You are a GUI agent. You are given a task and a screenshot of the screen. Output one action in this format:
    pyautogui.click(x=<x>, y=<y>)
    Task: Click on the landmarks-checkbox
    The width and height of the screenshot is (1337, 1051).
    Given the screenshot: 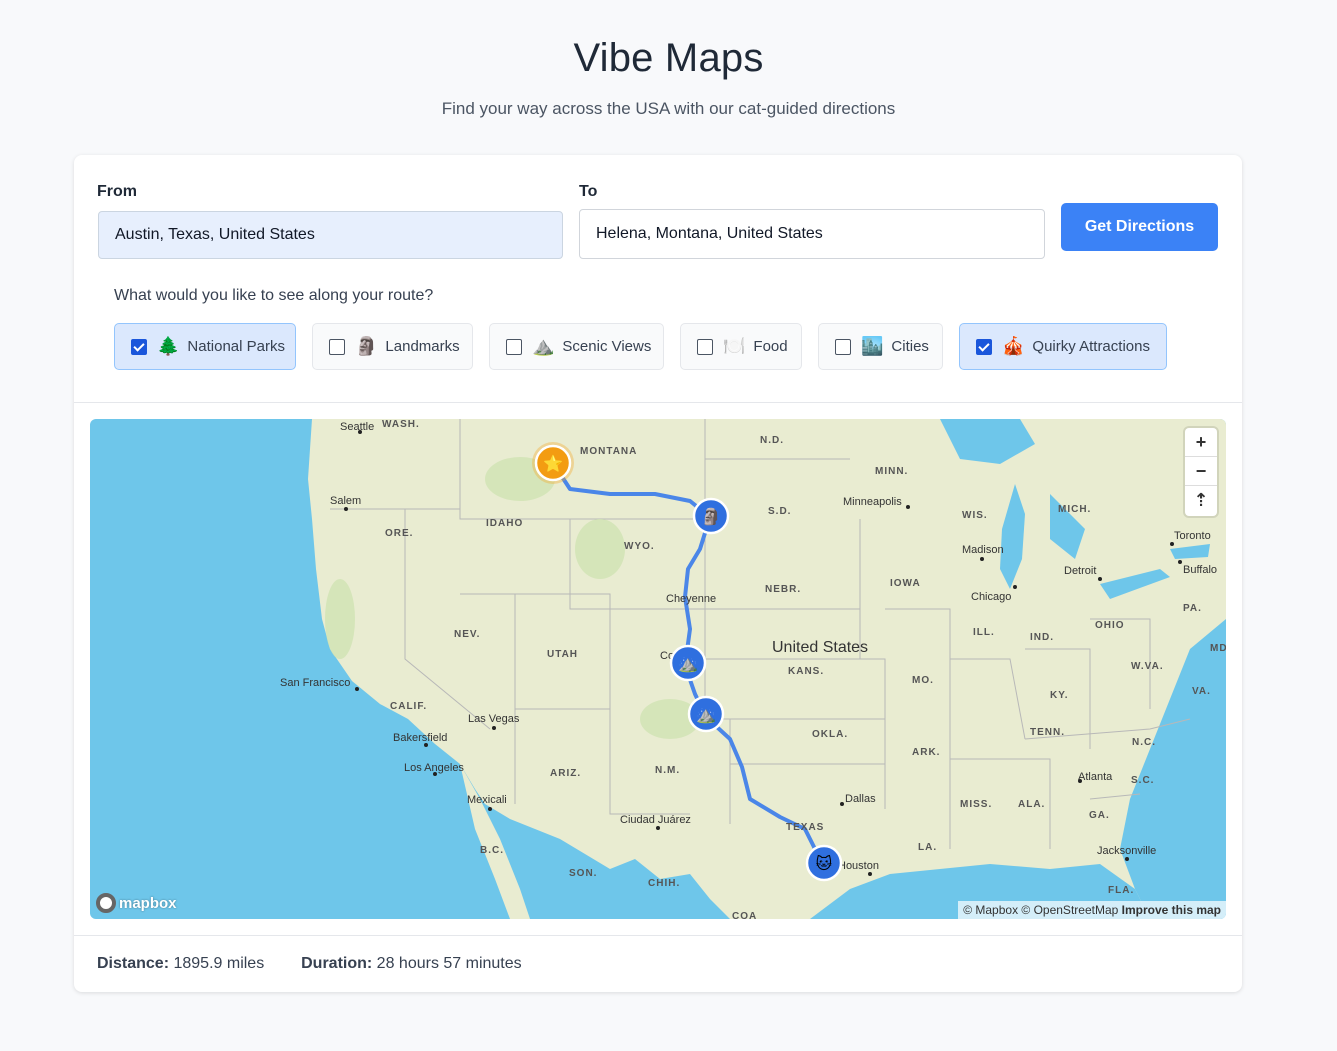 What is the action you would take?
    pyautogui.click(x=337, y=346)
    